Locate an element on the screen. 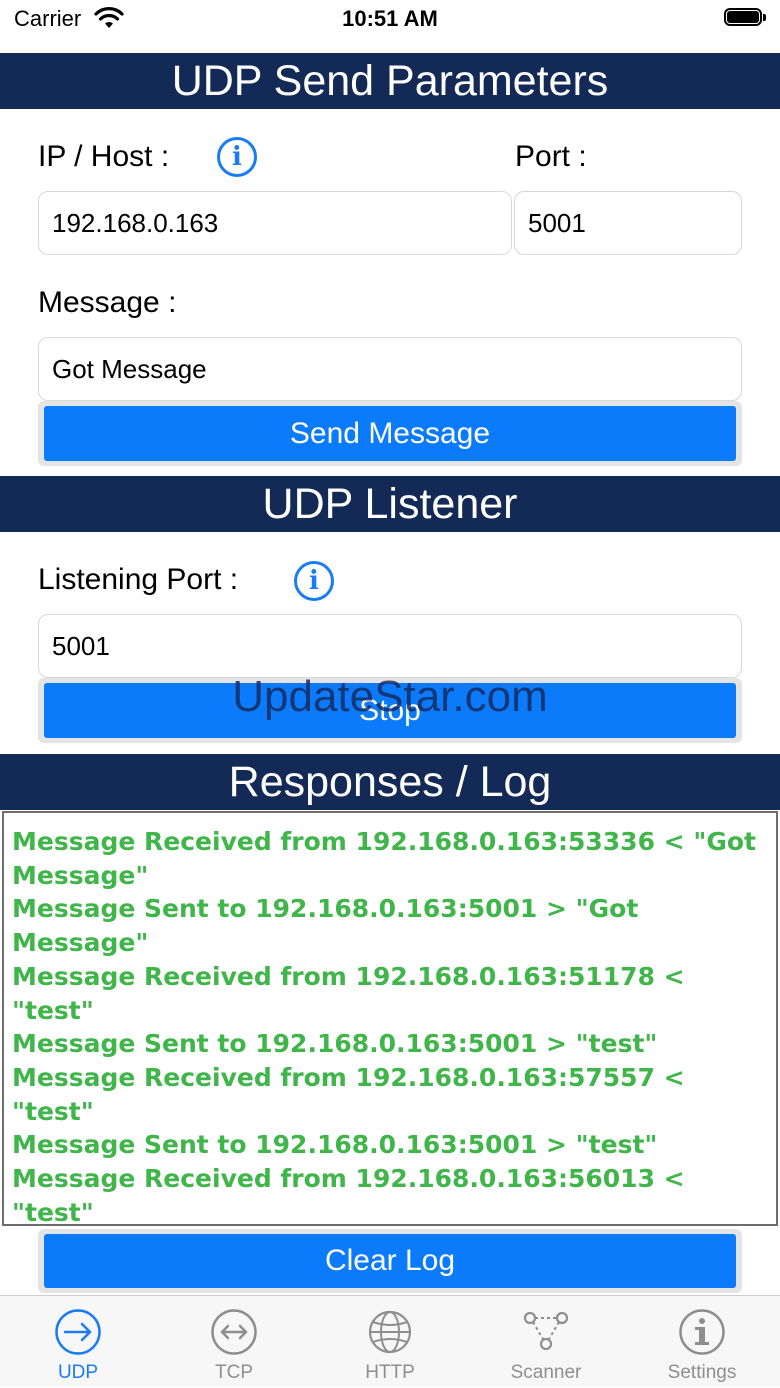 The height and width of the screenshot is (1388, 780). network-nodes-icon is located at coordinates (546, 1332).